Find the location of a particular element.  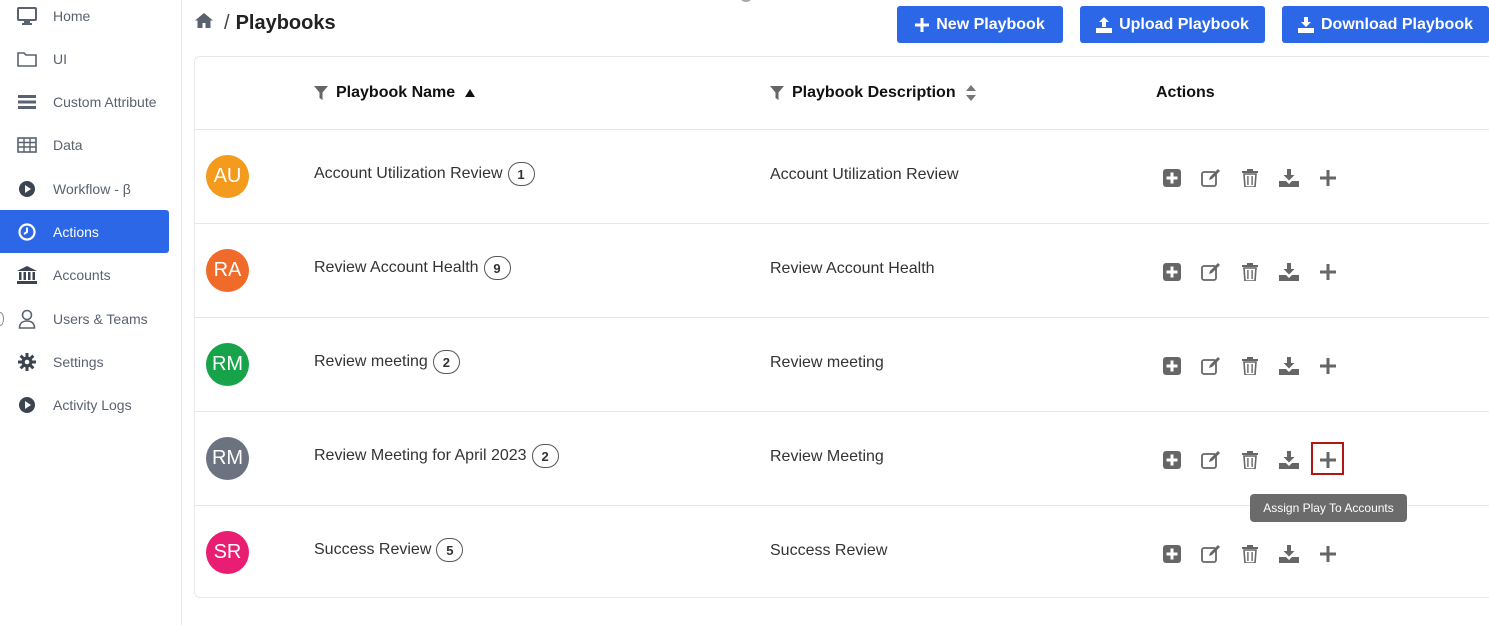

new-playbook-button: New Playbook is located at coordinates (980, 24).